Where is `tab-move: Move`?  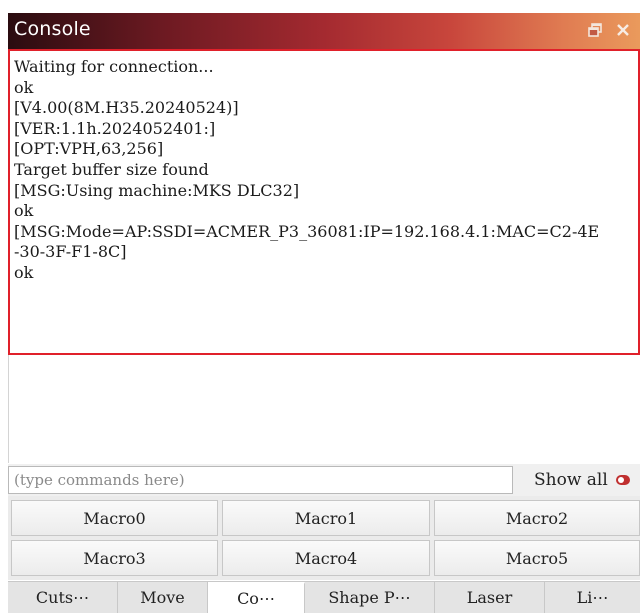 tab-move: Move is located at coordinates (163, 597).